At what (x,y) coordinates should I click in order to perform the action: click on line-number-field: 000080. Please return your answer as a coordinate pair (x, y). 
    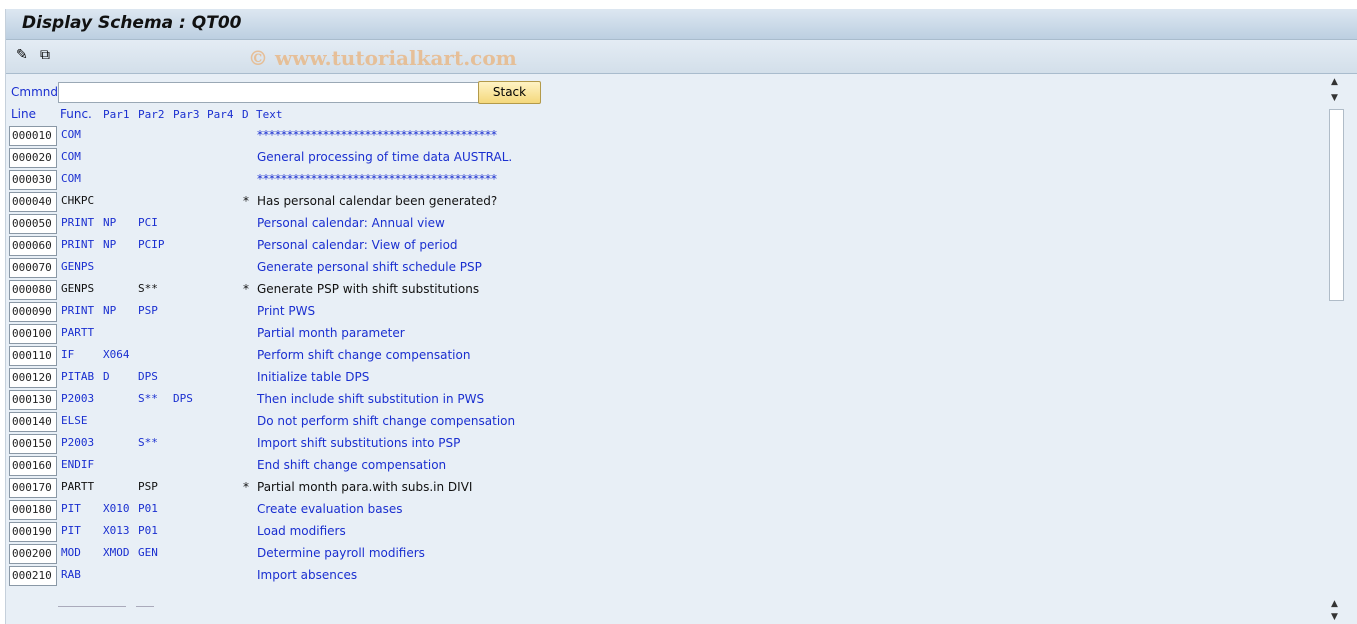
    Looking at the image, I should click on (33, 290).